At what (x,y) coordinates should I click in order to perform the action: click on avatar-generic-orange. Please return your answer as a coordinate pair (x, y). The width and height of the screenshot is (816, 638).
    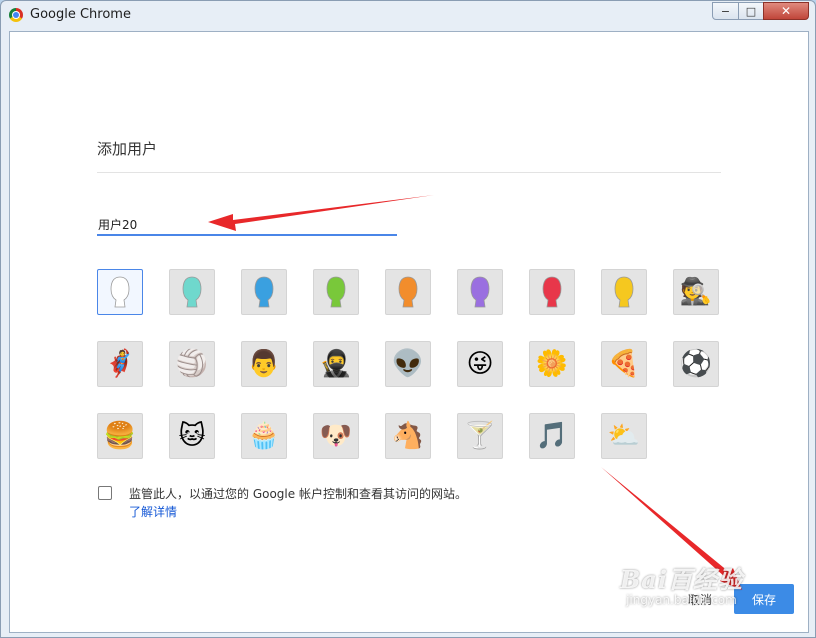
    Looking at the image, I should click on (408, 292).